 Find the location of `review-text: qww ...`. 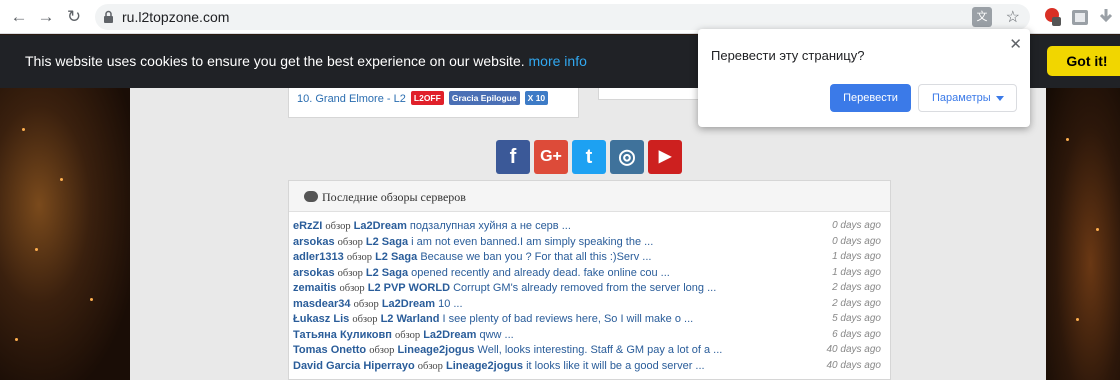

review-text: qww ... is located at coordinates (496, 335).